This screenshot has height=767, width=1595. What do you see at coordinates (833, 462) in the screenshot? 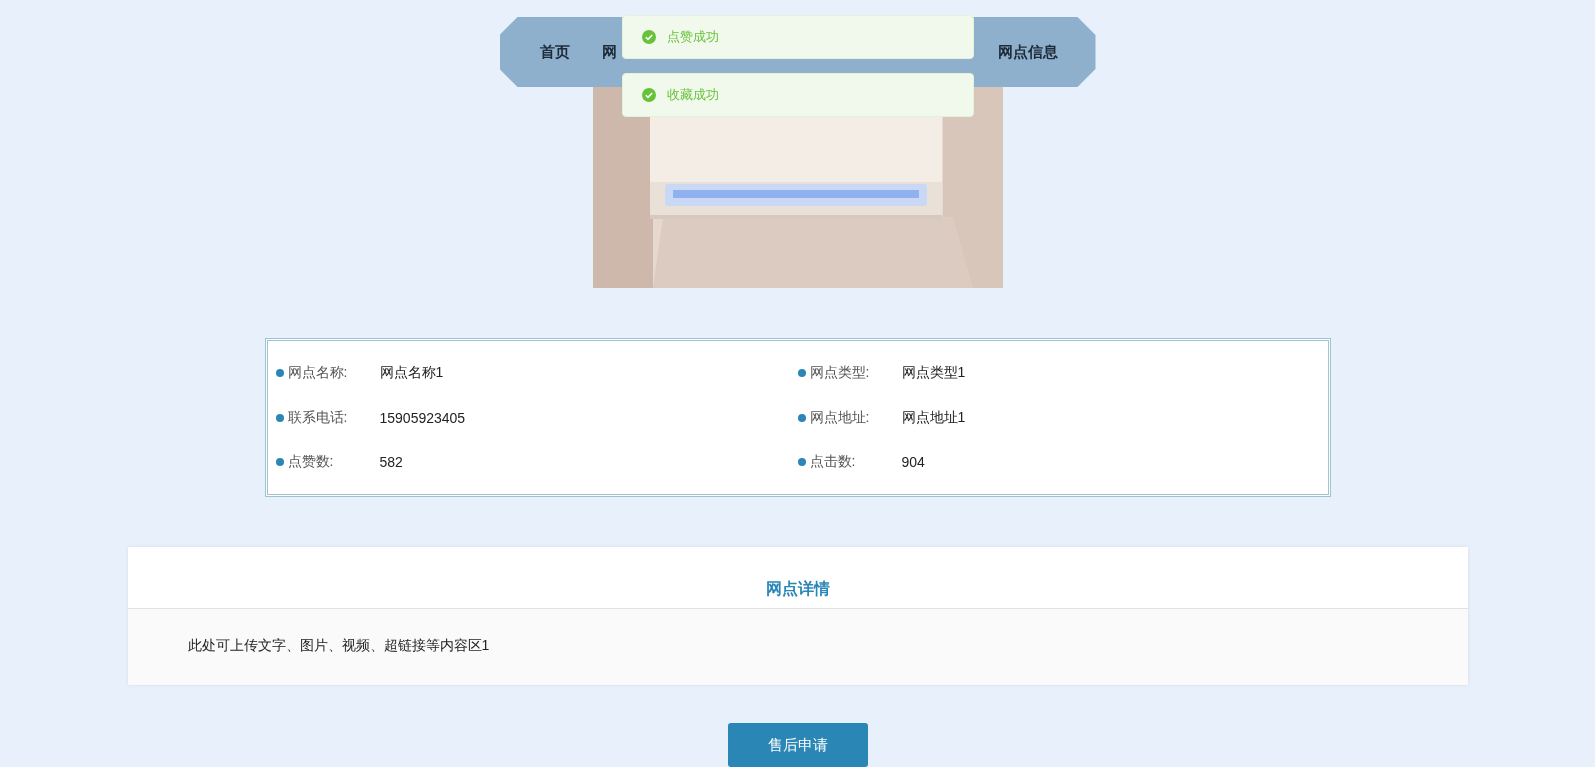
I see `field-label: 点击数:` at bounding box center [833, 462].